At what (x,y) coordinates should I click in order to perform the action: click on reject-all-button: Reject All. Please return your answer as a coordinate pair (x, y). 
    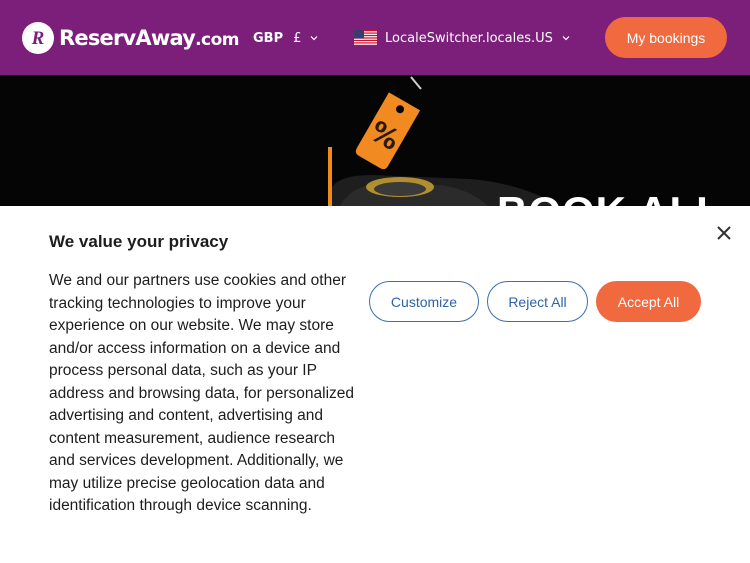
    Looking at the image, I should click on (537, 301).